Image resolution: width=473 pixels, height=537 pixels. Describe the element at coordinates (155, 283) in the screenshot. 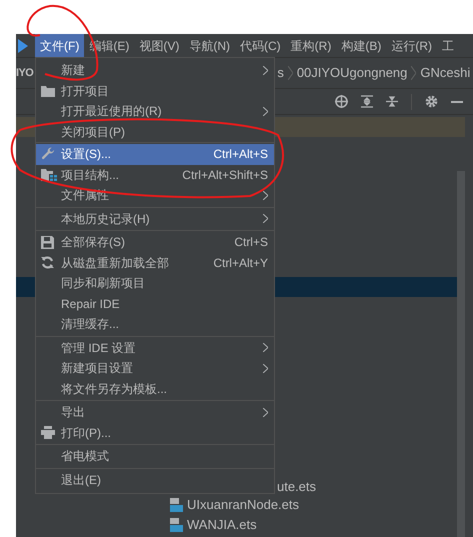

I see `menu-item: 同步和刷新项目` at that location.